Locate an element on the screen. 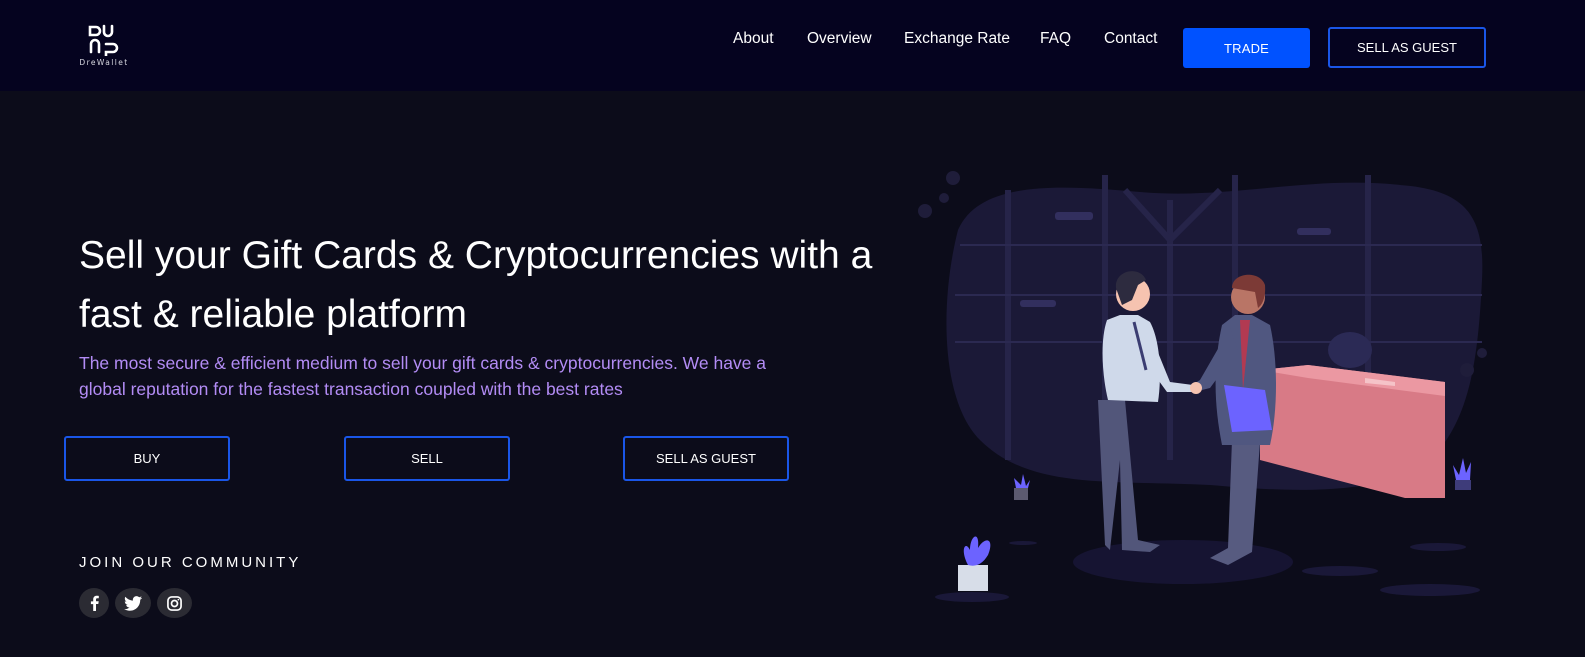 The height and width of the screenshot is (657, 1585). header-sell-as-guest-button: SELL AS GUEST is located at coordinates (1407, 47).